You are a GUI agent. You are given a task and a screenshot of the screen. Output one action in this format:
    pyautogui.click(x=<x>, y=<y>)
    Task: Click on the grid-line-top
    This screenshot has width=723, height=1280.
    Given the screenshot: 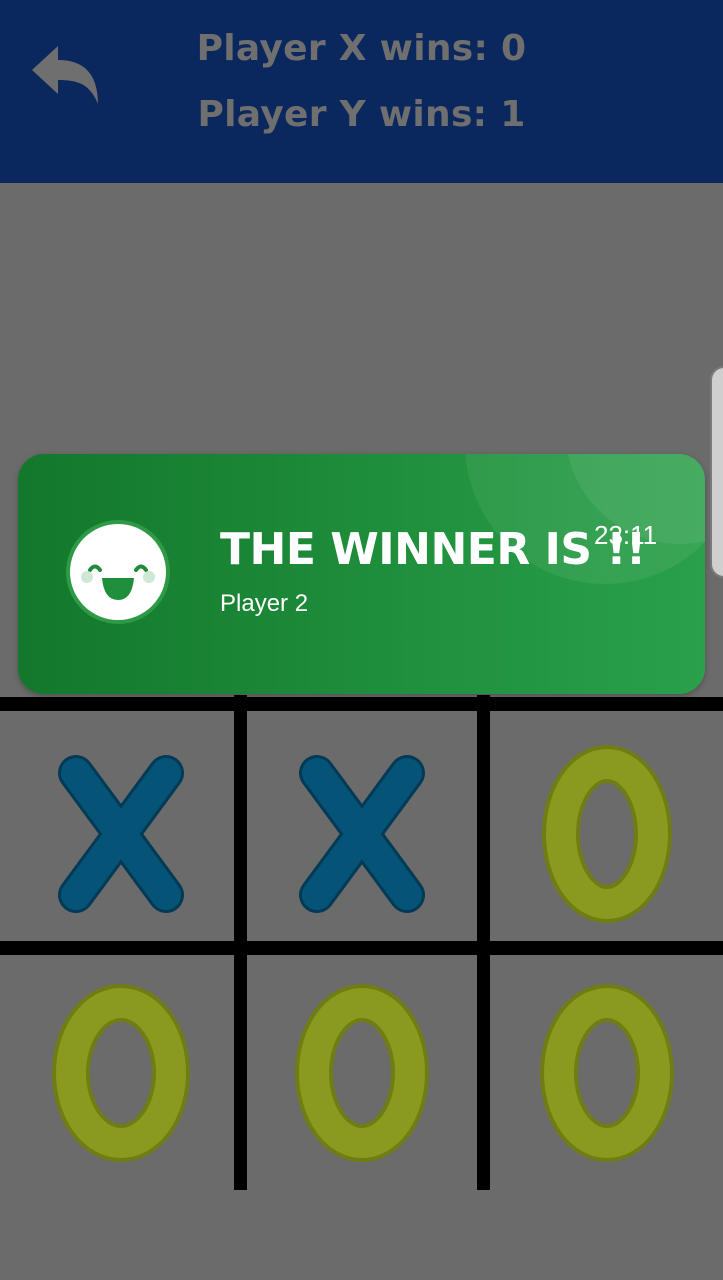 What is the action you would take?
    pyautogui.click(x=361, y=704)
    